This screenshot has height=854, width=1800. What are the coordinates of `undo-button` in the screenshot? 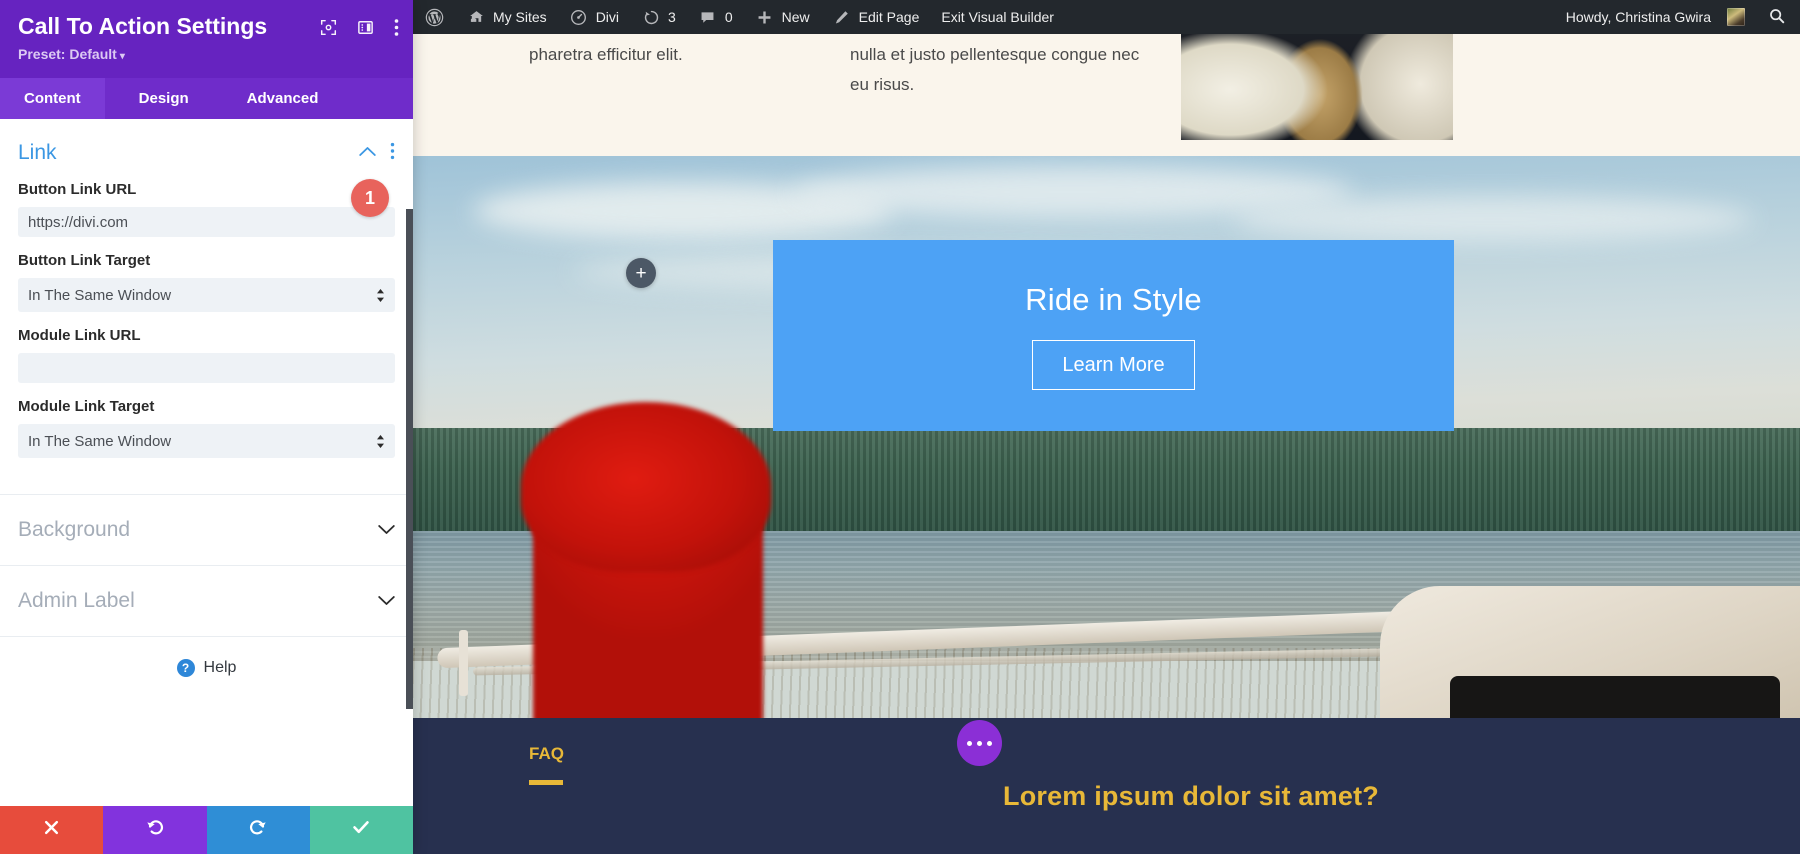 It's located at (155, 830).